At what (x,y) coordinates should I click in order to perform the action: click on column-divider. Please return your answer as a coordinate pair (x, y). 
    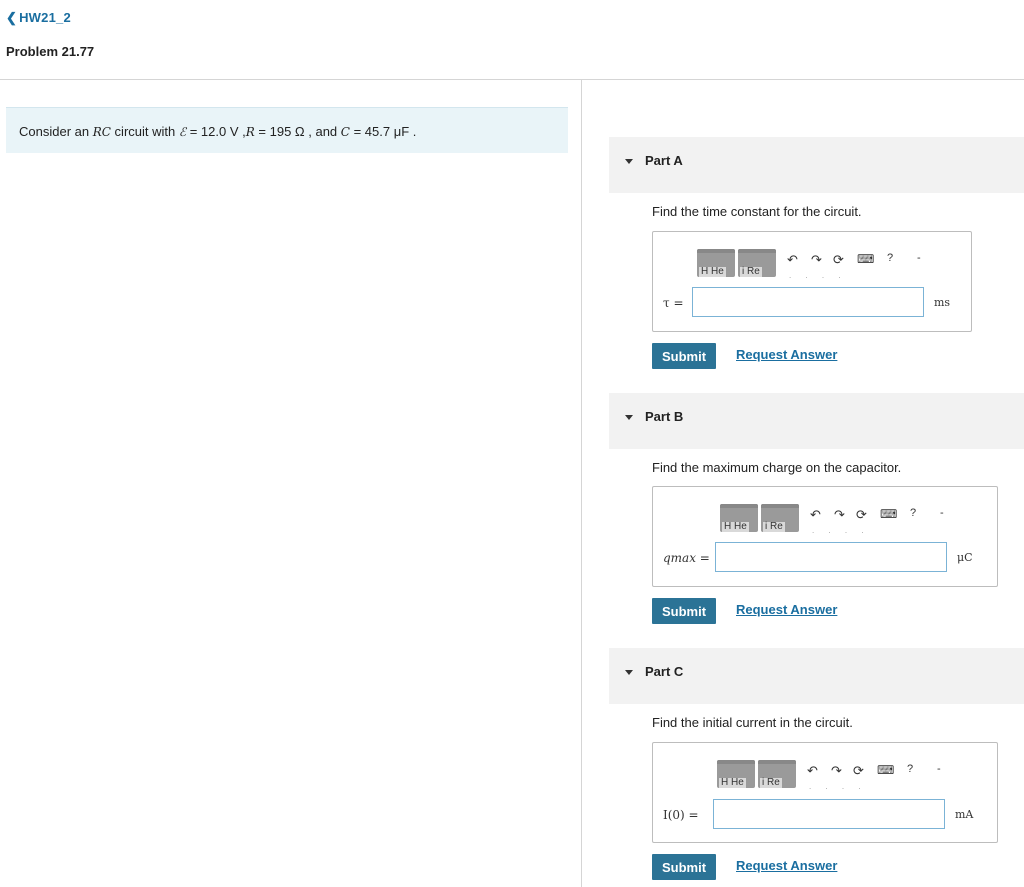
    Looking at the image, I should click on (581, 483).